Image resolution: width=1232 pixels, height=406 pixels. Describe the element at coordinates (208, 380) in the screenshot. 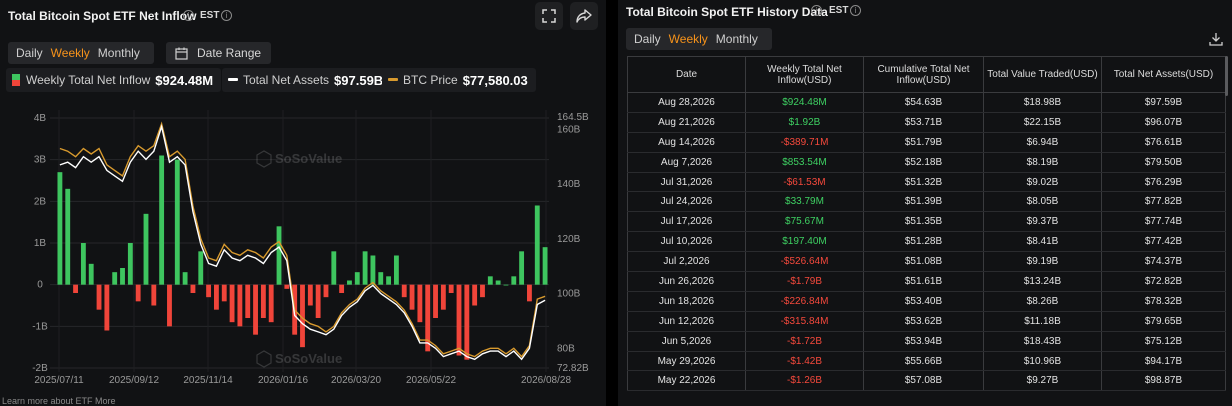

I see `x-tick-label: 2025/11/14` at that location.